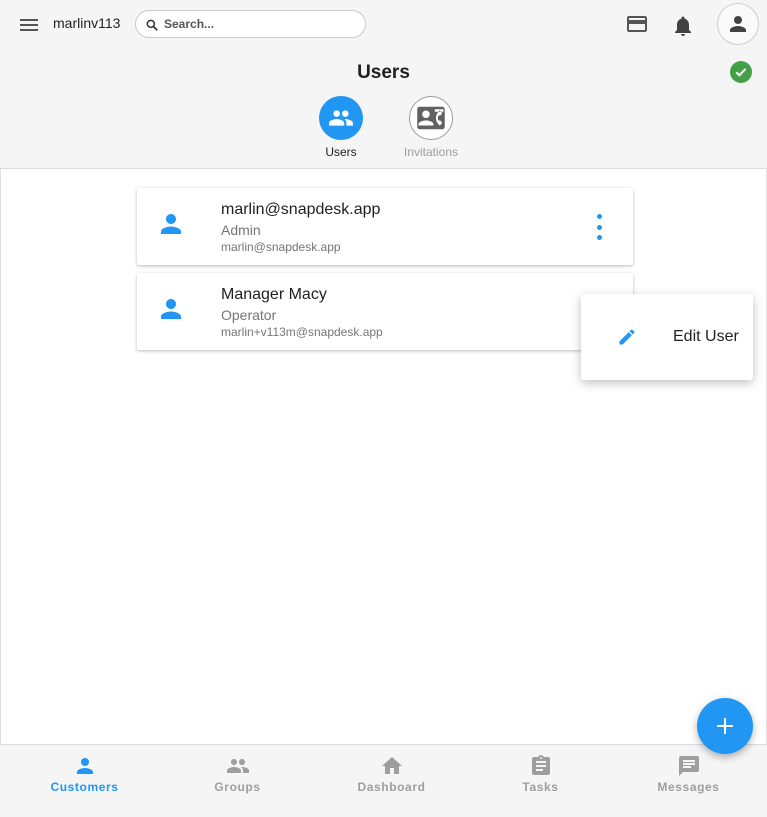  I want to click on nav-tasks-label: Tasks, so click(540, 787).